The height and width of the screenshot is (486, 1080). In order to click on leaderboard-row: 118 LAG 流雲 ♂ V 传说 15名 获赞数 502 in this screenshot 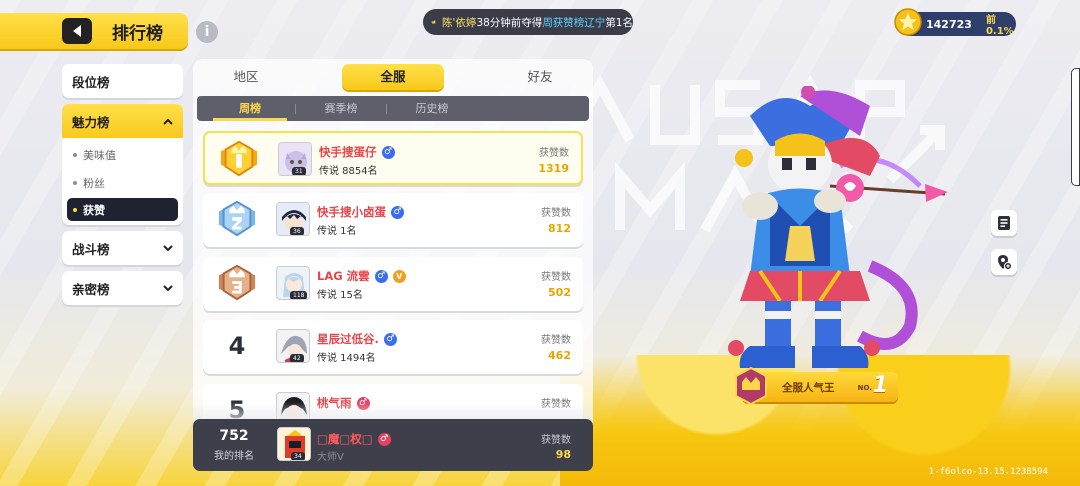, I will do `click(393, 284)`.